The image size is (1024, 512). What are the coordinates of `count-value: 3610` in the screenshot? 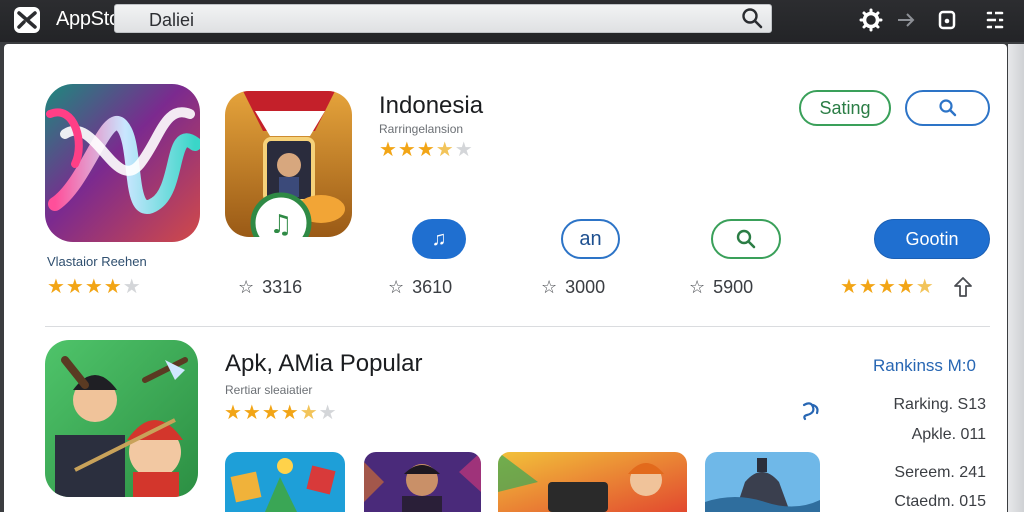 It's located at (432, 287).